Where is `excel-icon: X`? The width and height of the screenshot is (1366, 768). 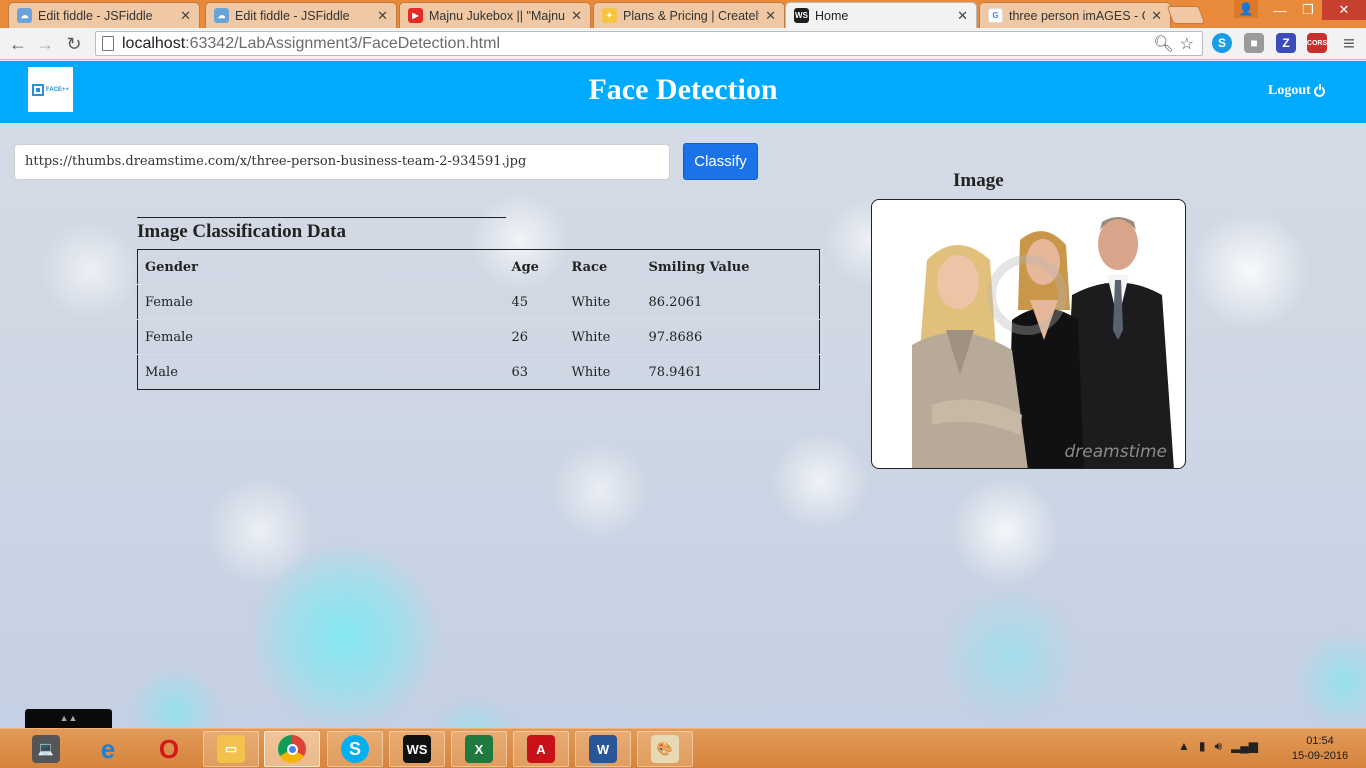
excel-icon: X is located at coordinates (479, 749).